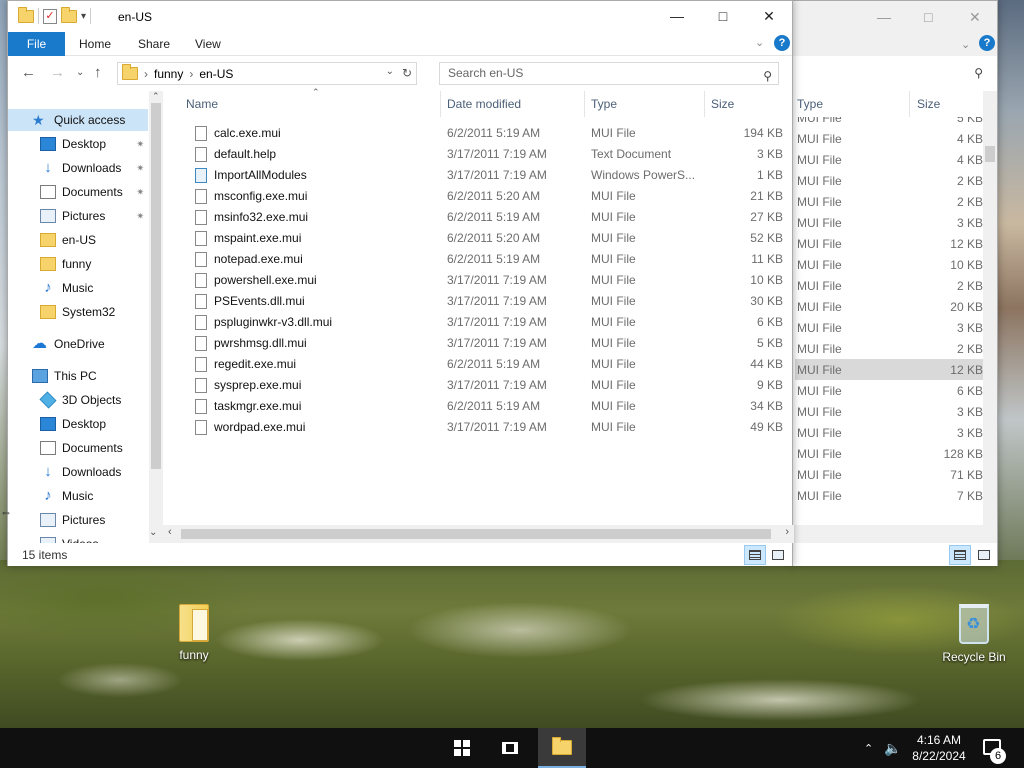 The height and width of the screenshot is (768, 1024). What do you see at coordinates (78, 192) in the screenshot?
I see `sidebar-item-documents: Documents ✷` at bounding box center [78, 192].